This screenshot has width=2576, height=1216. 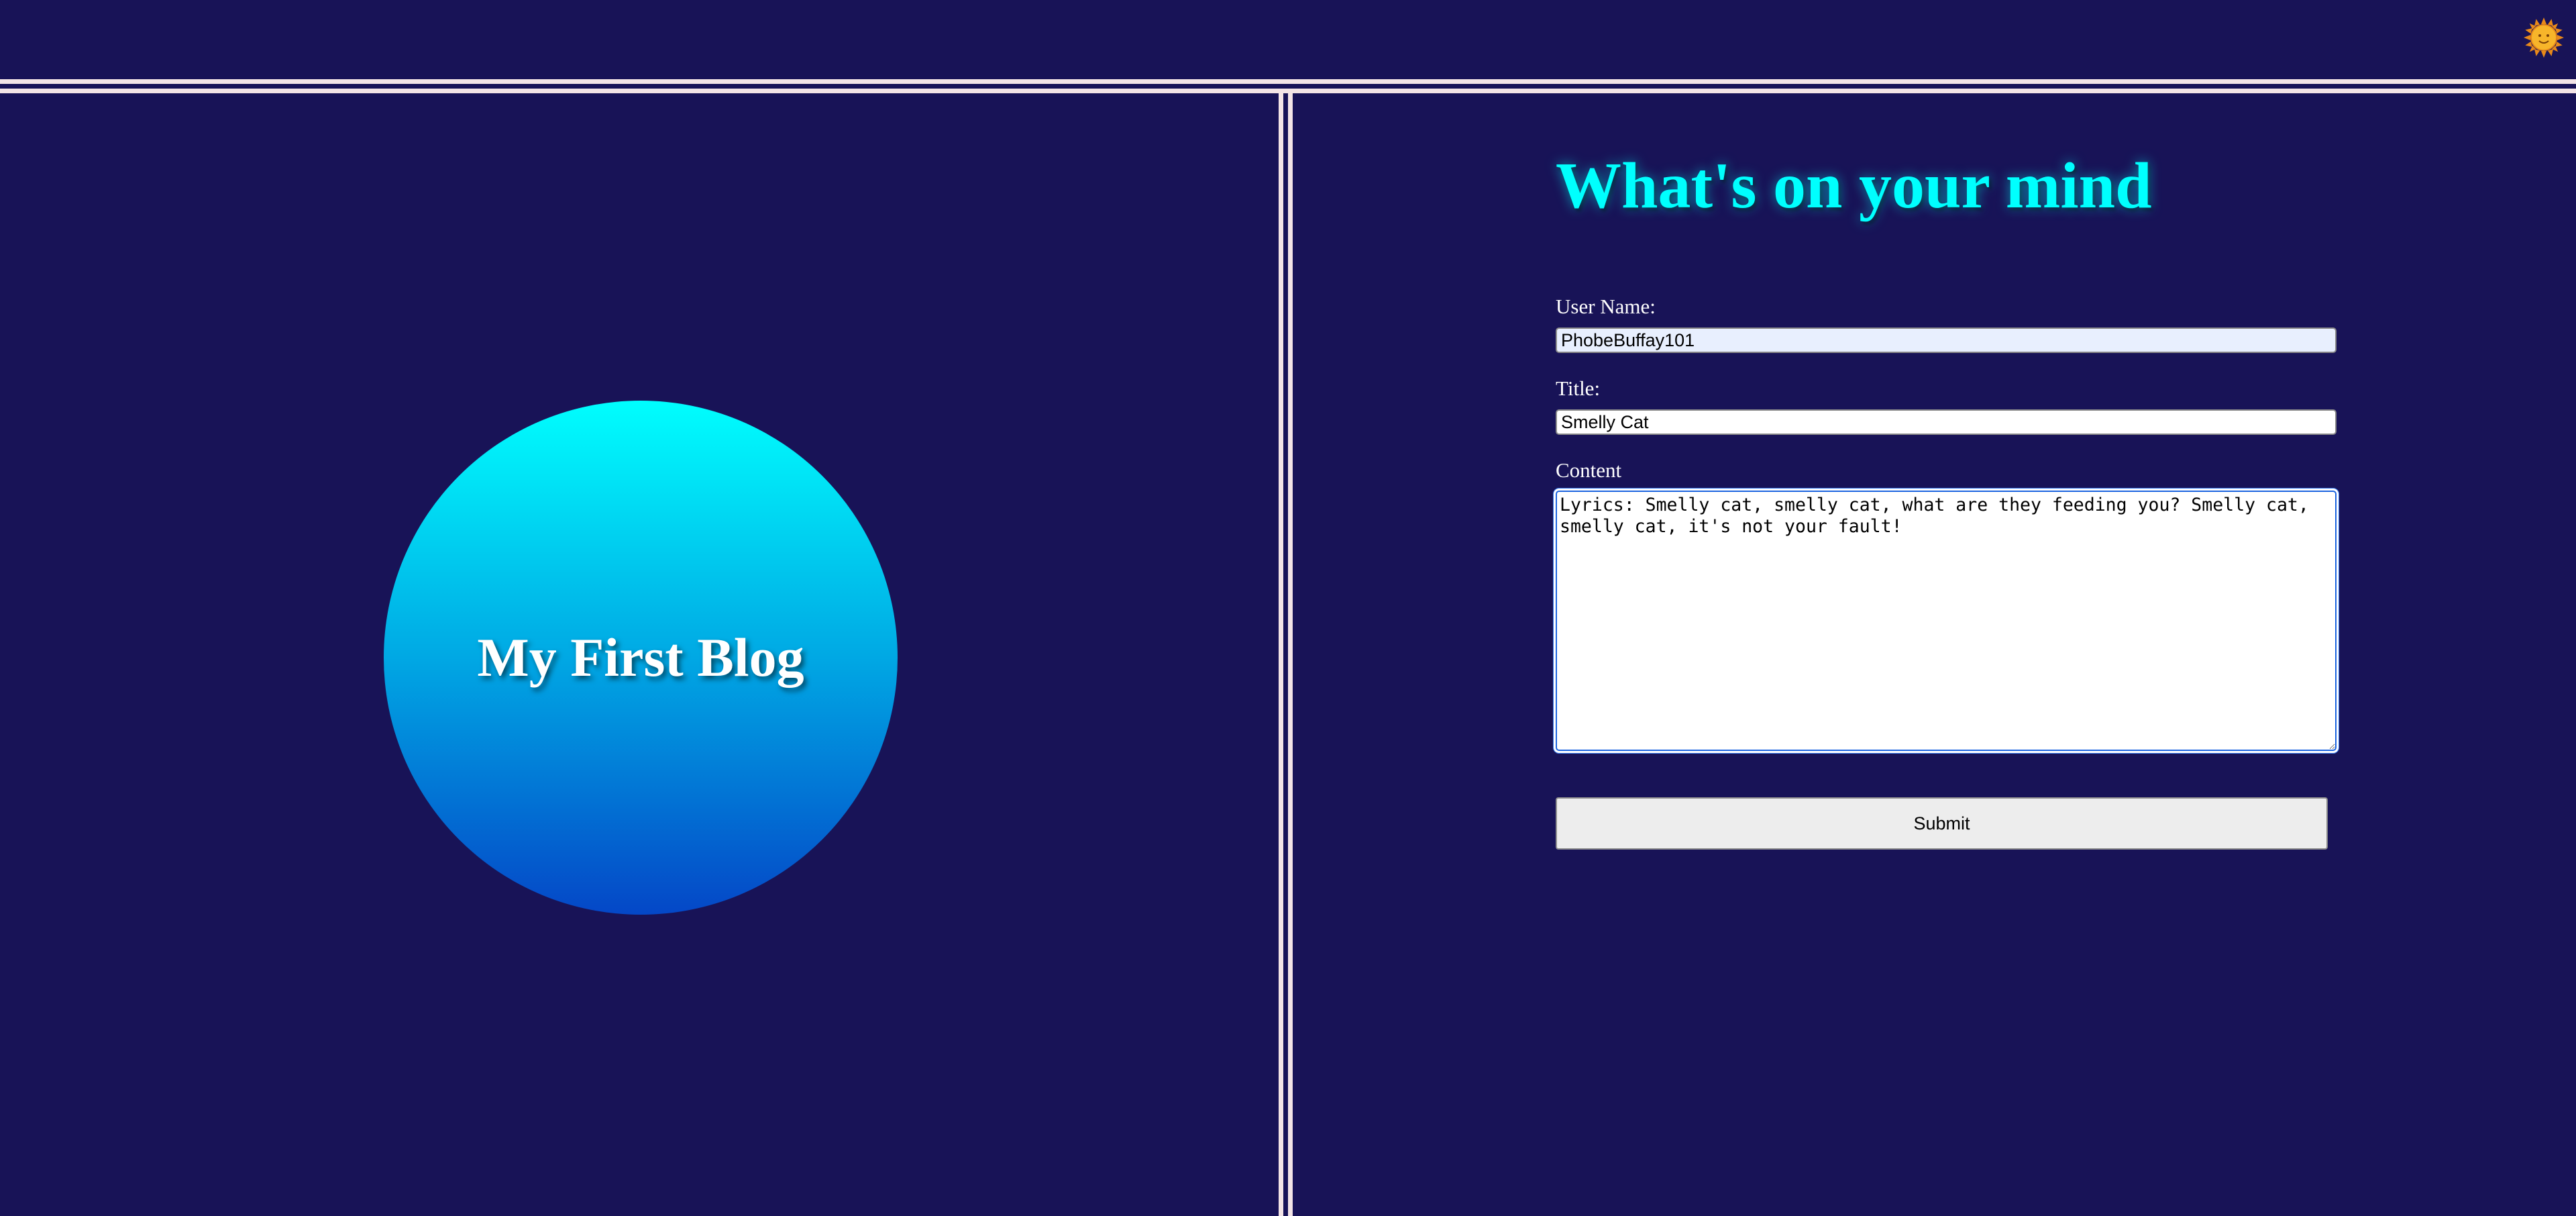 I want to click on panel-divider-left, so click(x=1281, y=654).